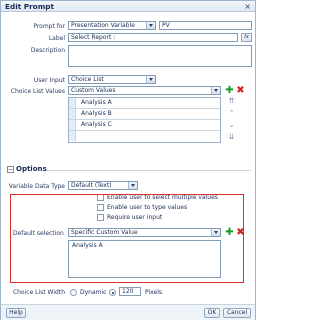 The width and height of the screenshot is (320, 320). I want to click on default-values-list: Analysis A, so click(144, 259).